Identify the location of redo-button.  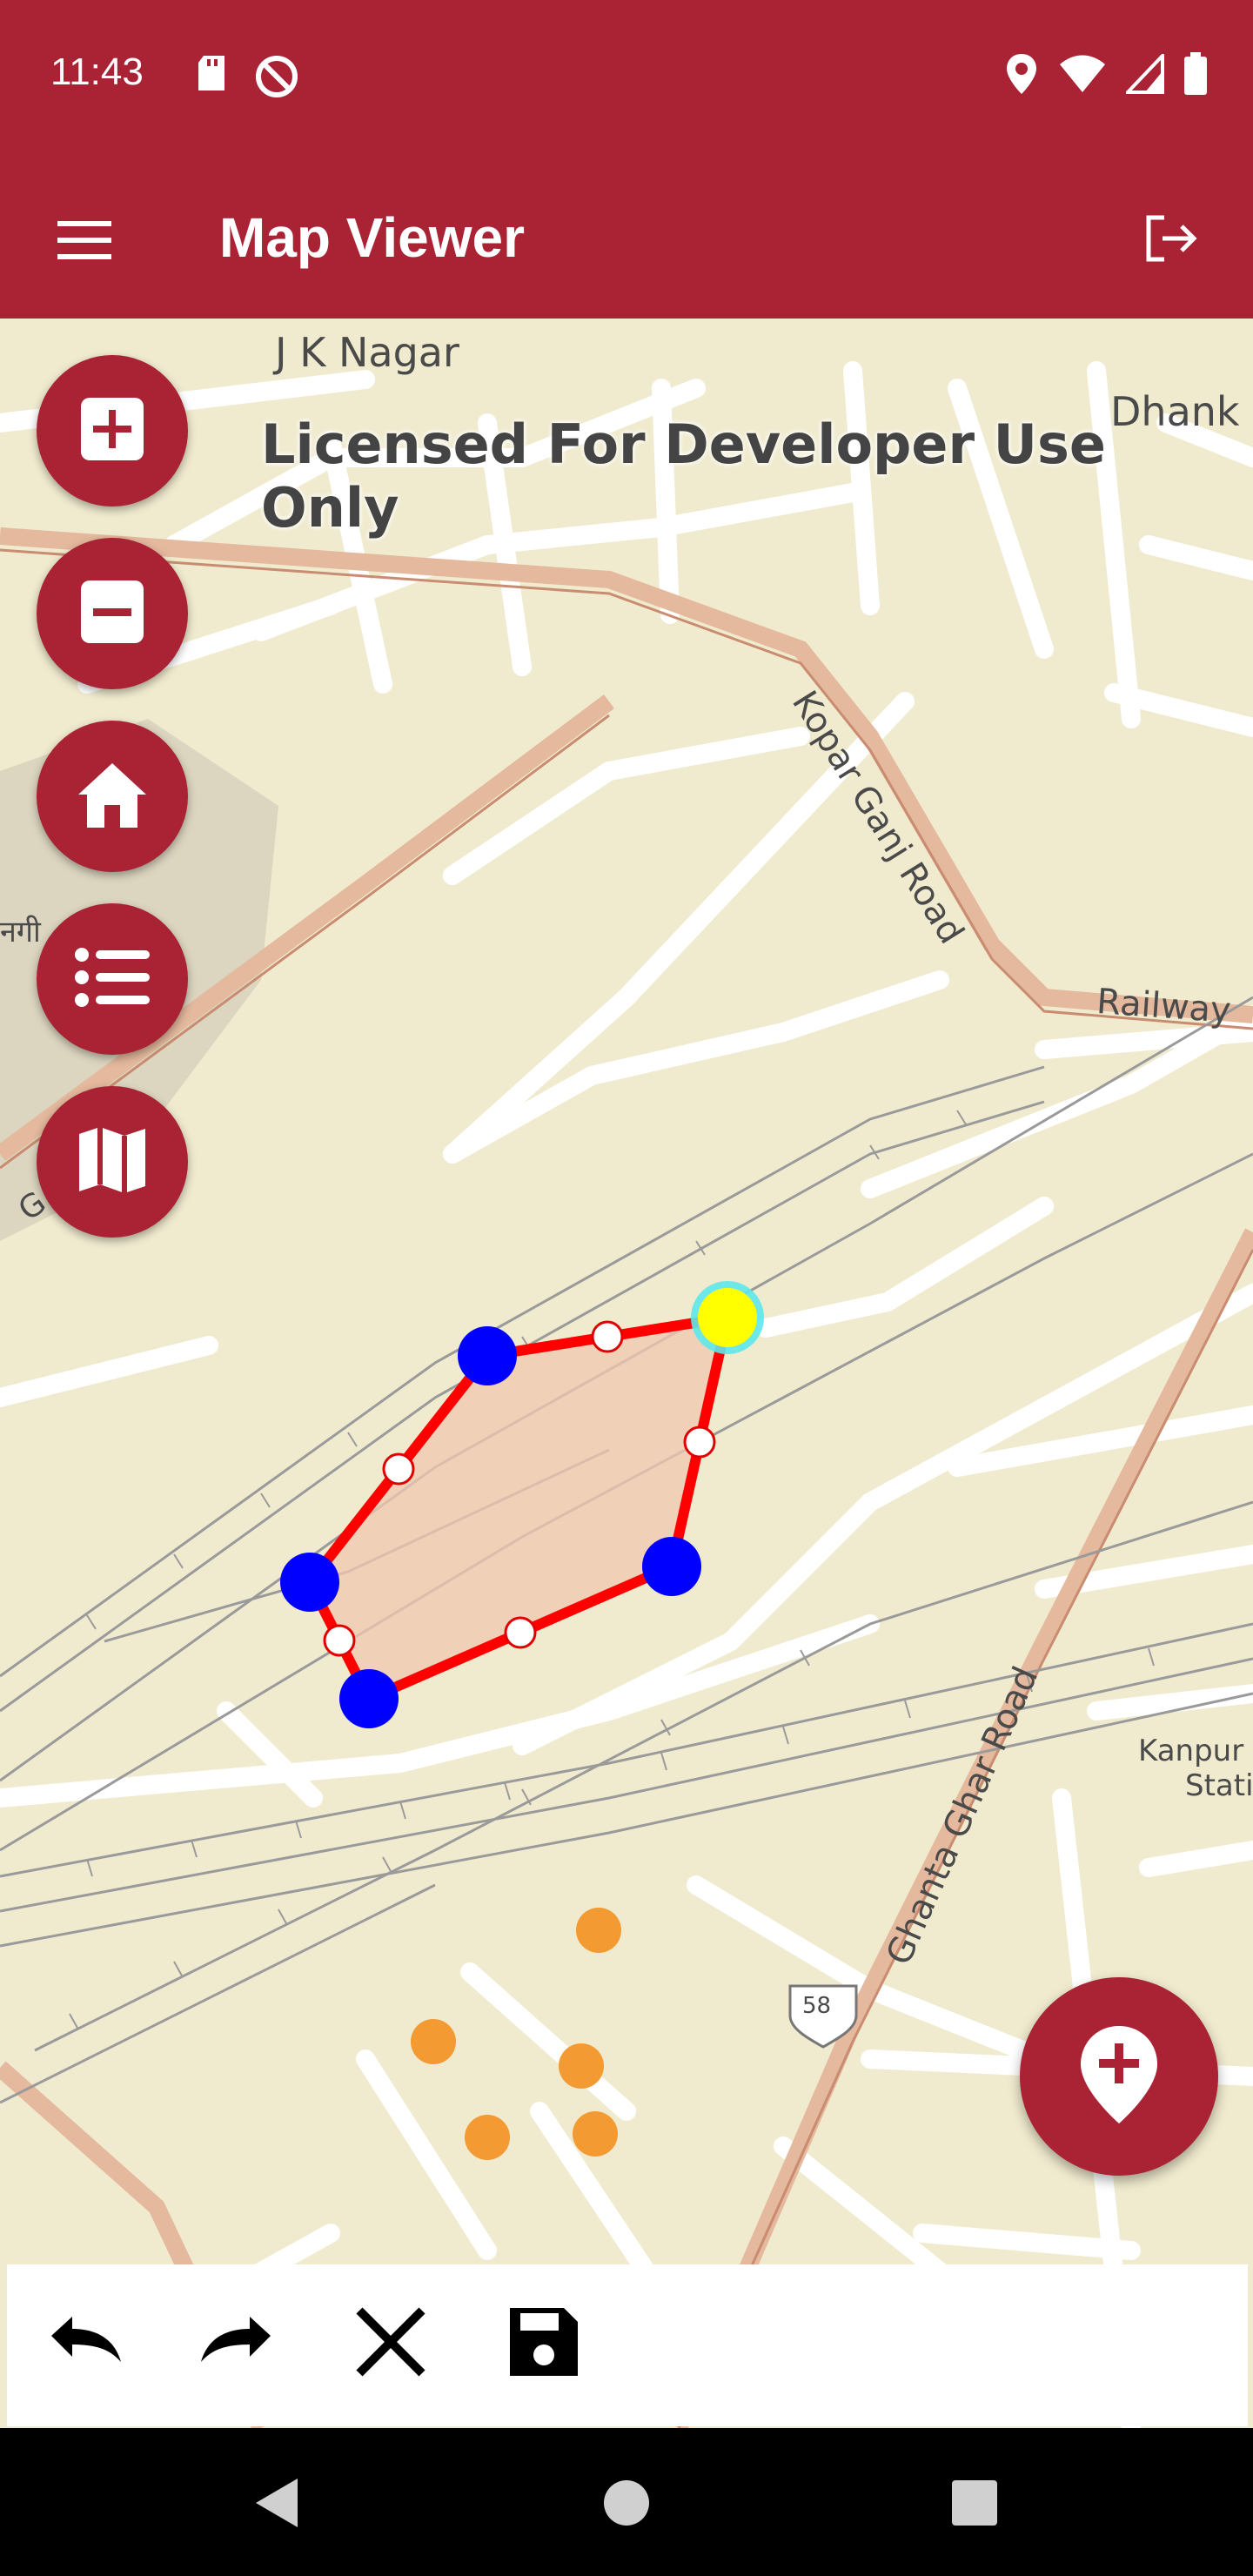
(237, 2344).